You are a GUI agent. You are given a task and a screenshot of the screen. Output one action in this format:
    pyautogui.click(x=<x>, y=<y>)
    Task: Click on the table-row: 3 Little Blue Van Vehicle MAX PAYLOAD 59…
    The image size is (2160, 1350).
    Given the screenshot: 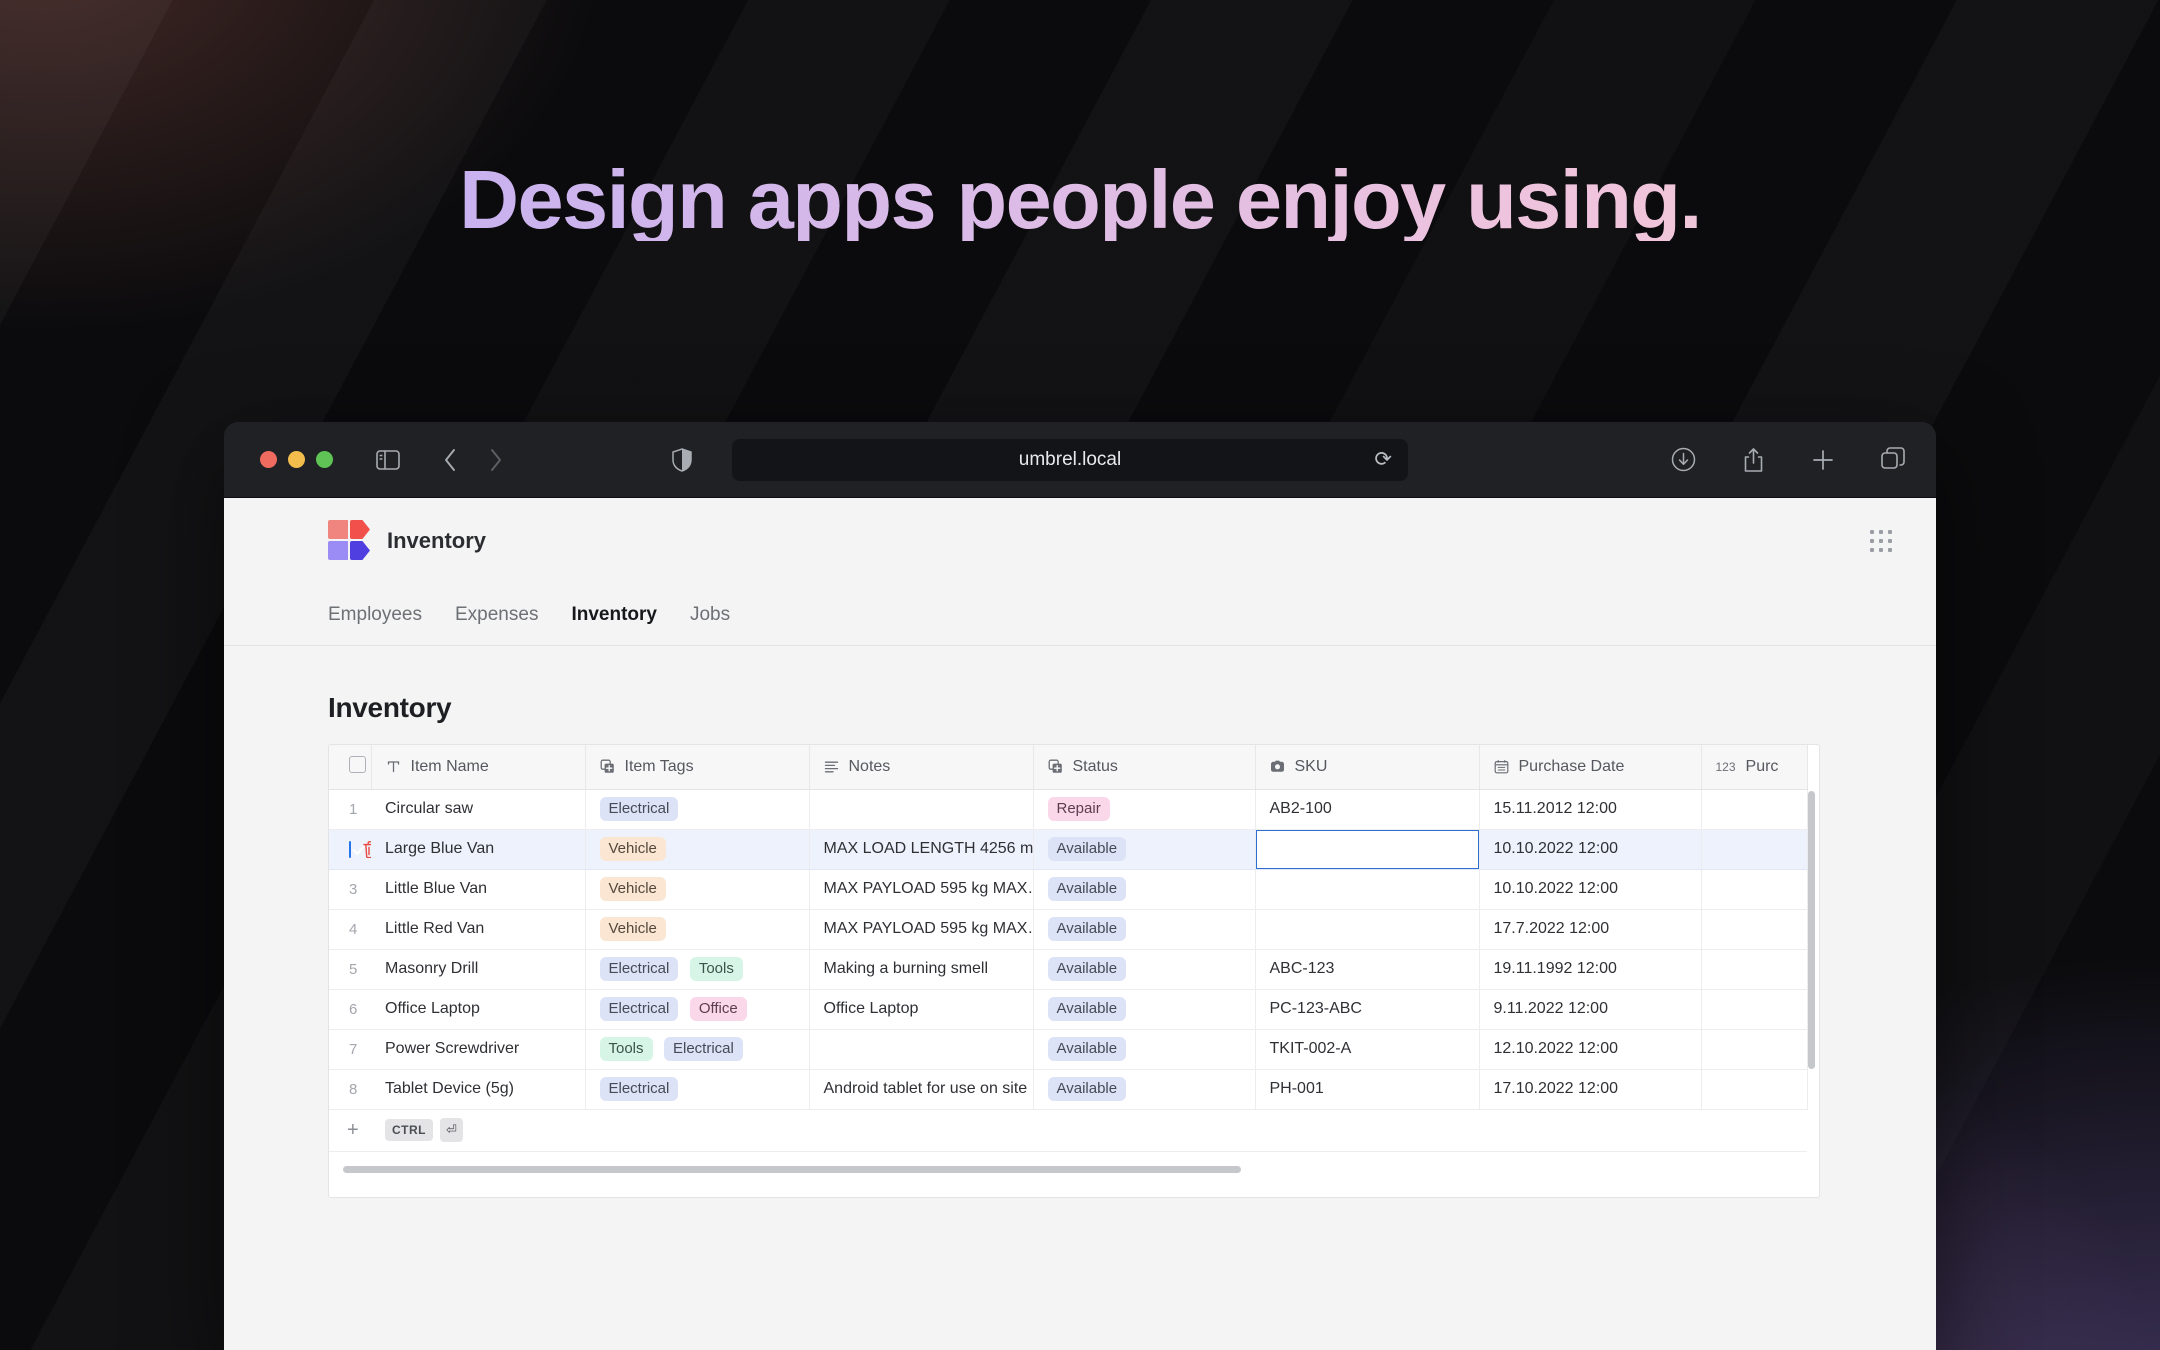 What is the action you would take?
    pyautogui.click(x=1068, y=889)
    